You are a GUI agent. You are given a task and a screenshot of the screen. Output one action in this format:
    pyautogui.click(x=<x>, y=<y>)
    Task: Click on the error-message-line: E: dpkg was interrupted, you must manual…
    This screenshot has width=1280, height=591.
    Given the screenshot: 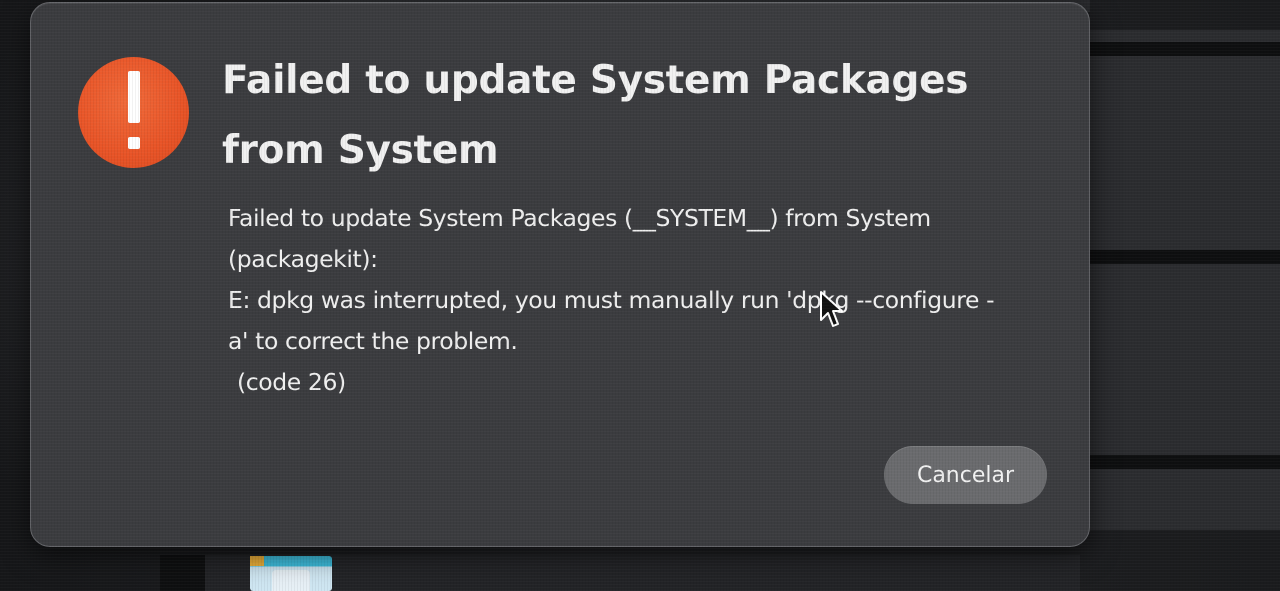 What is the action you would take?
    pyautogui.click(x=611, y=300)
    